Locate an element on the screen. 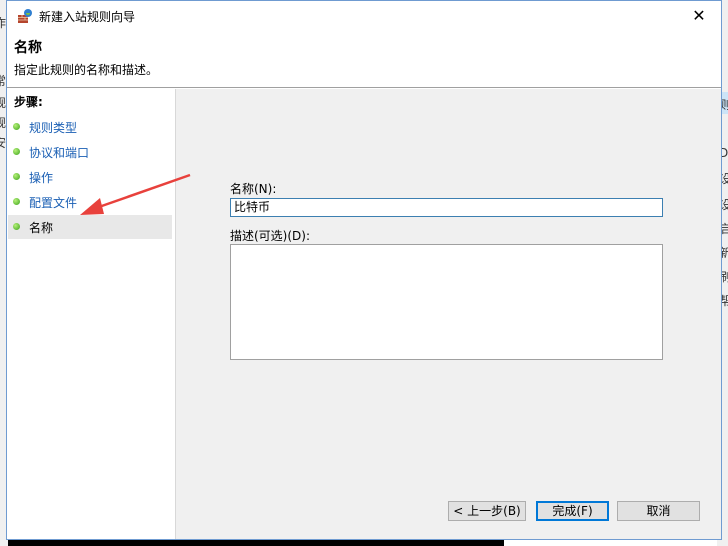 The height and width of the screenshot is (546, 728). taskbar-strip is located at coordinates (256, 543).